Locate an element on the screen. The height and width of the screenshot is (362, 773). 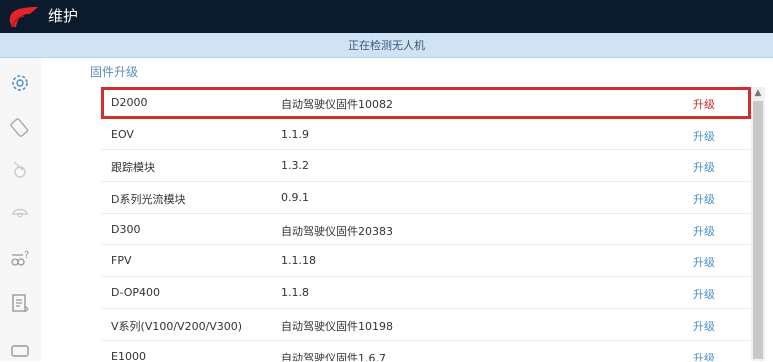
firmware-row-fpv: FPV 1.1.18 升级 is located at coordinates (426, 261).